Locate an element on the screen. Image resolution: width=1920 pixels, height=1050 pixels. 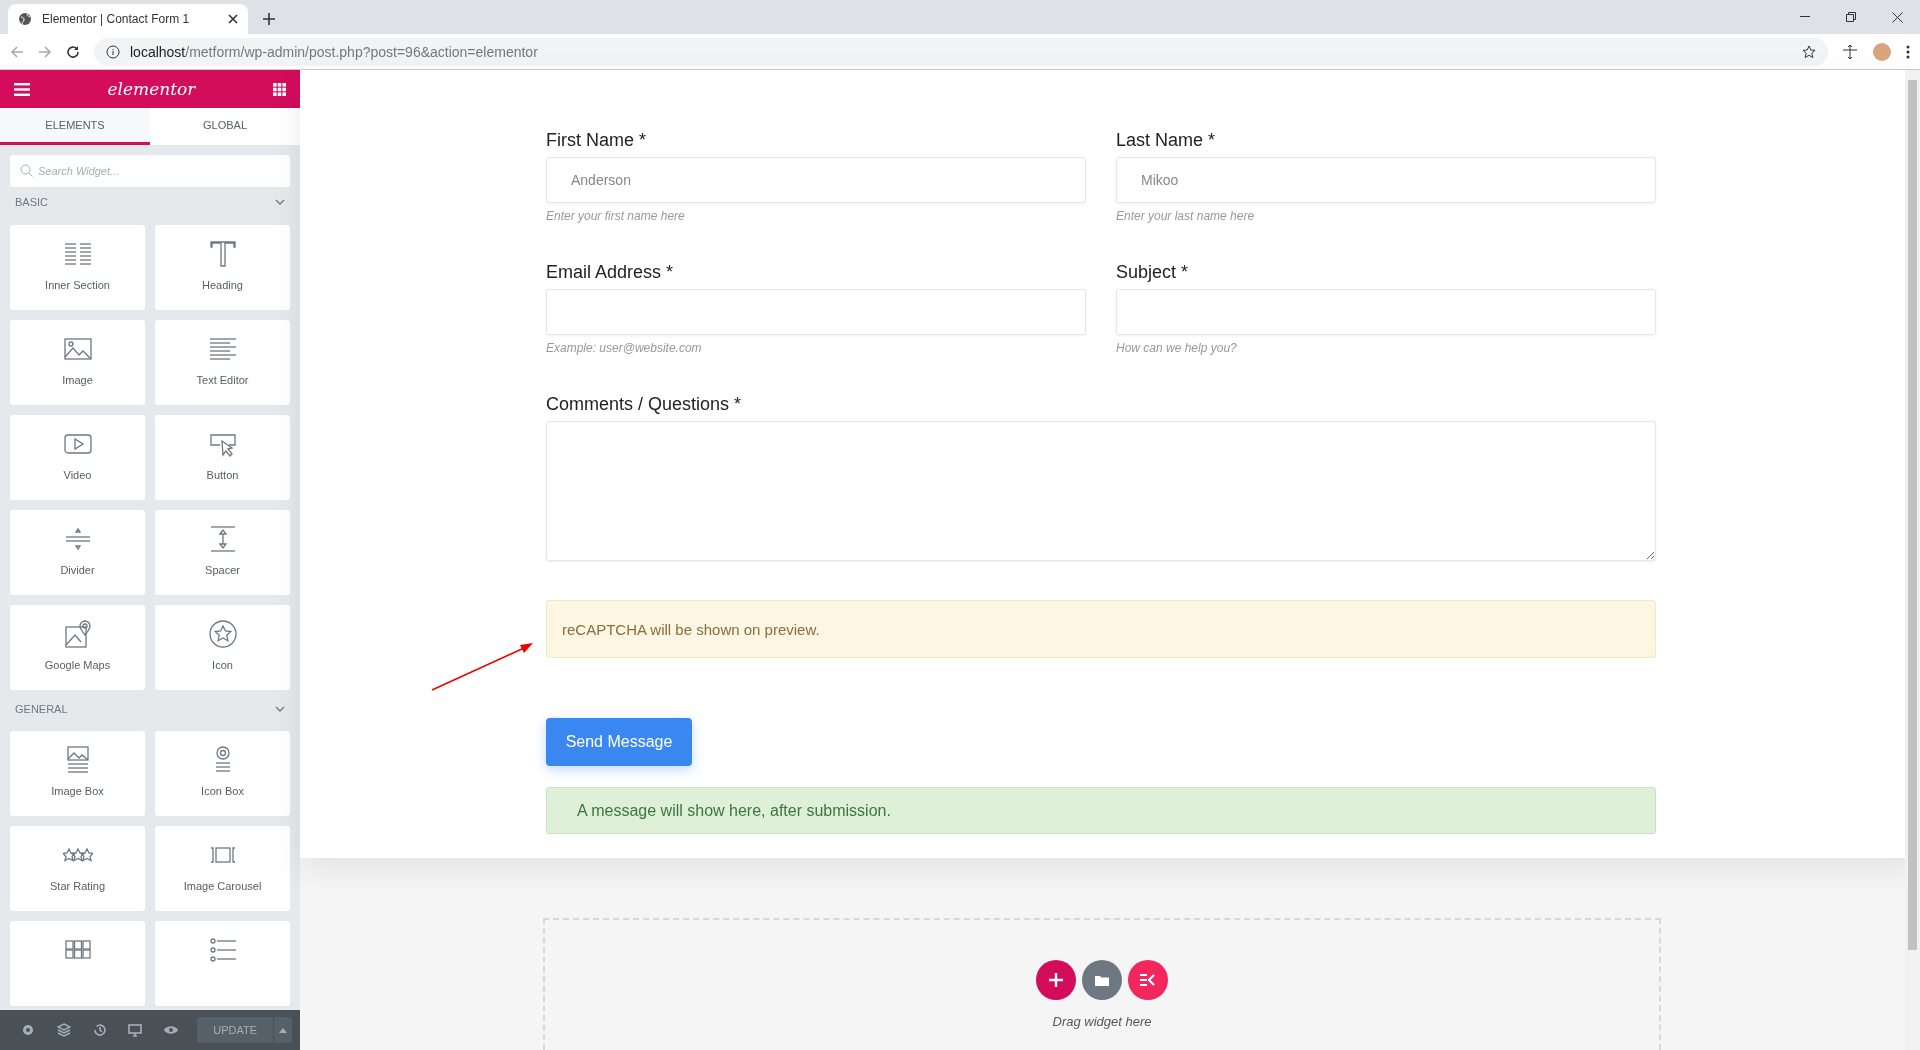
apps-grid-icon is located at coordinates (279, 89).